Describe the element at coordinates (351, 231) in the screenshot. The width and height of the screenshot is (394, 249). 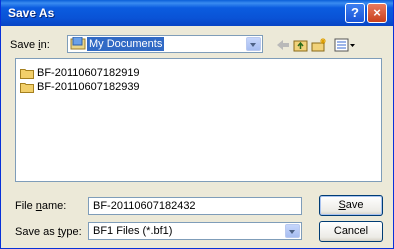
I see `cancel-button: Cancel` at that location.